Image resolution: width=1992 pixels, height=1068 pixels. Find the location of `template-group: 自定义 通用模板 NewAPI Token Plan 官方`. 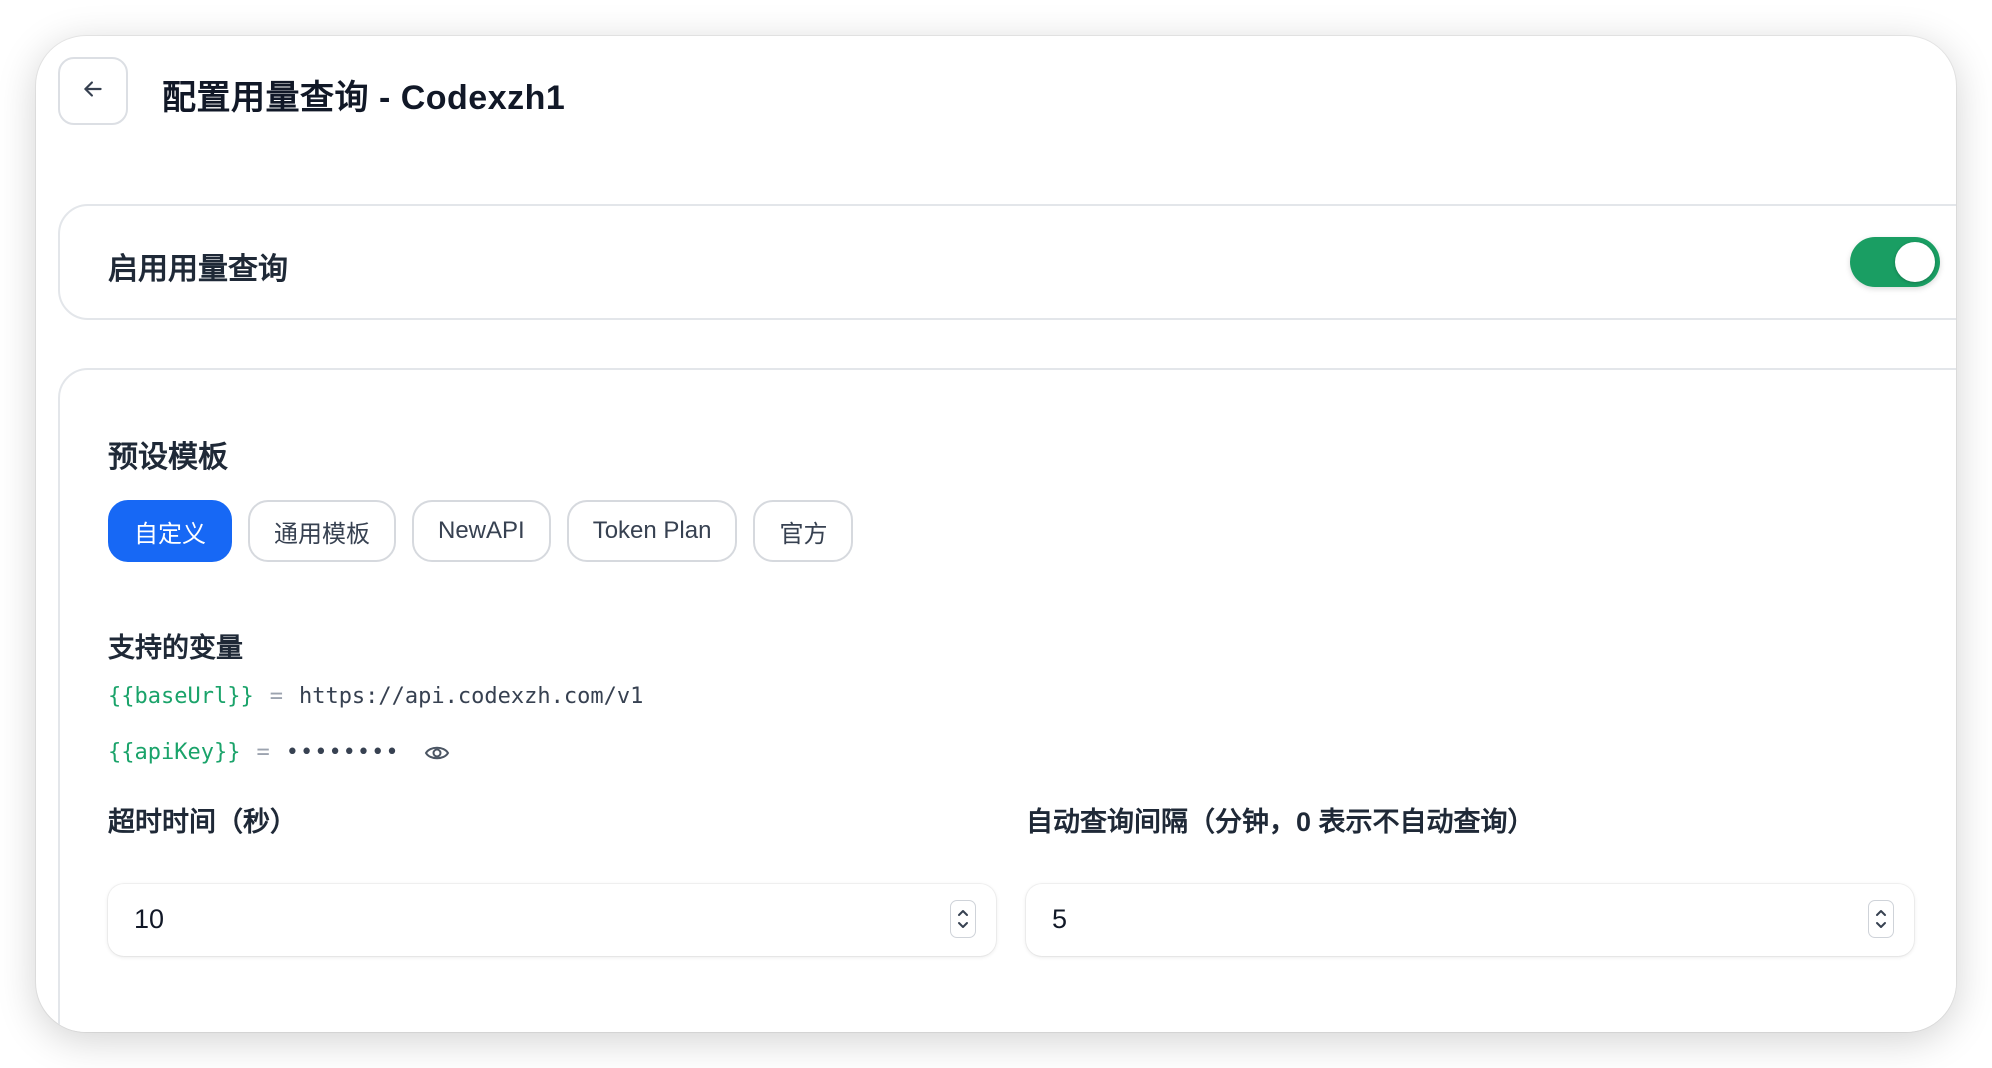

template-group: 自定义 通用模板 NewAPI Token Plan 官方 is located at coordinates (481, 531).